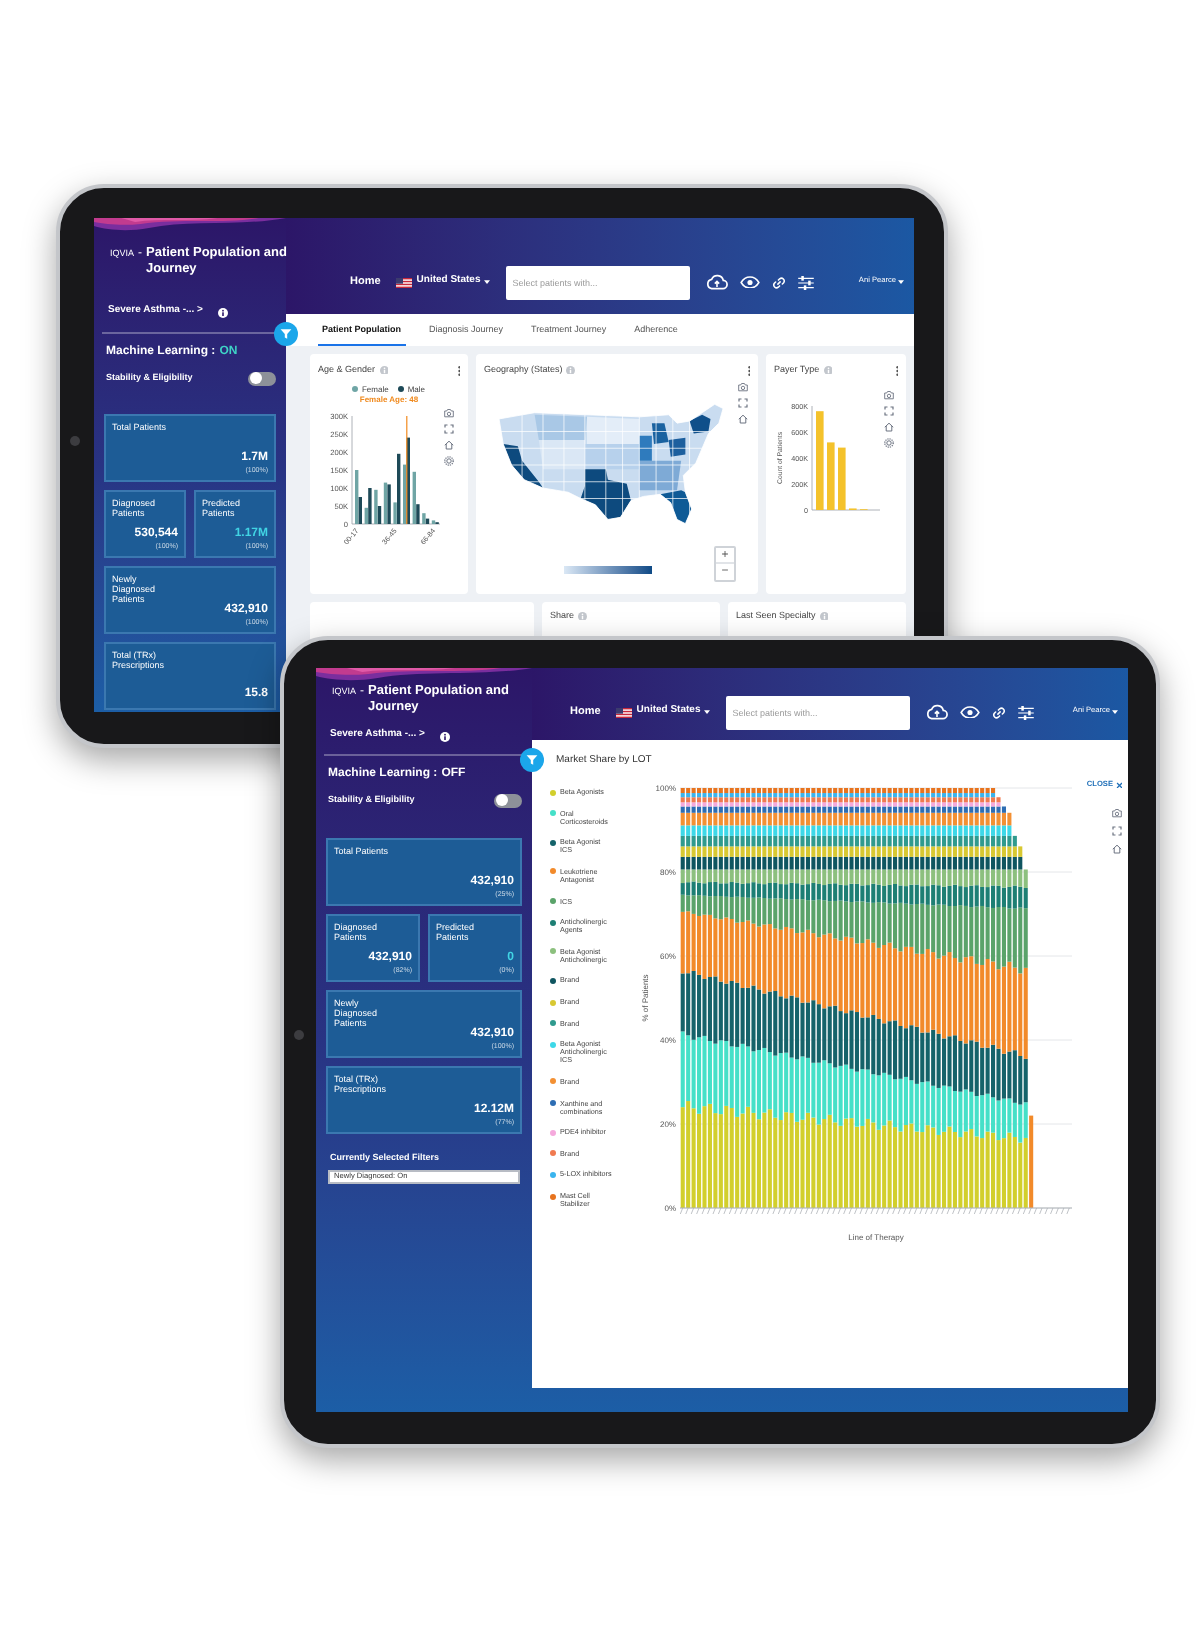 This screenshot has width=1200, height=1628. What do you see at coordinates (608, 570) in the screenshot?
I see `map-legend-gradient` at bounding box center [608, 570].